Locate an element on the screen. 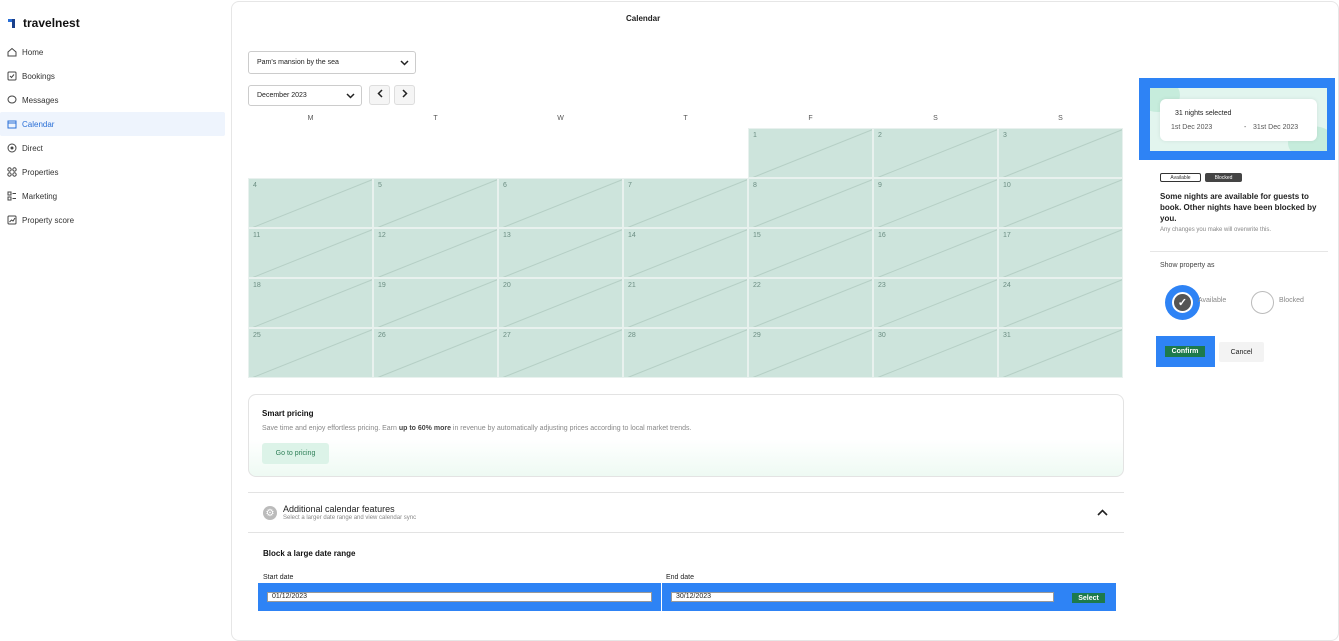  calendar-day-number: 4 is located at coordinates (255, 185).